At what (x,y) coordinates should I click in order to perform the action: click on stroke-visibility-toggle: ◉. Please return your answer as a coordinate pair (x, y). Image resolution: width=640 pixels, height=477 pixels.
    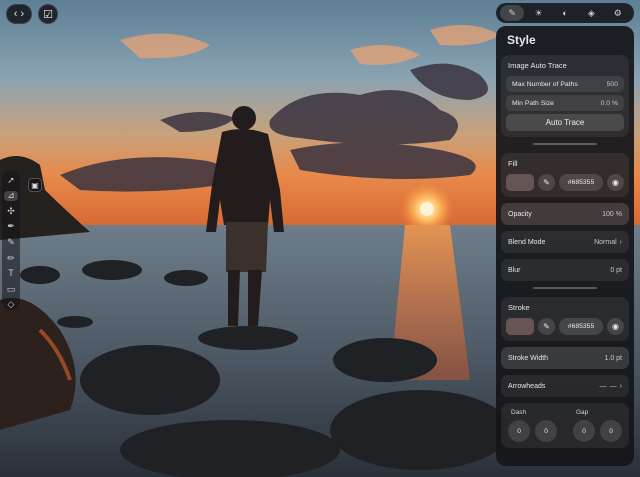
    Looking at the image, I should click on (615, 326).